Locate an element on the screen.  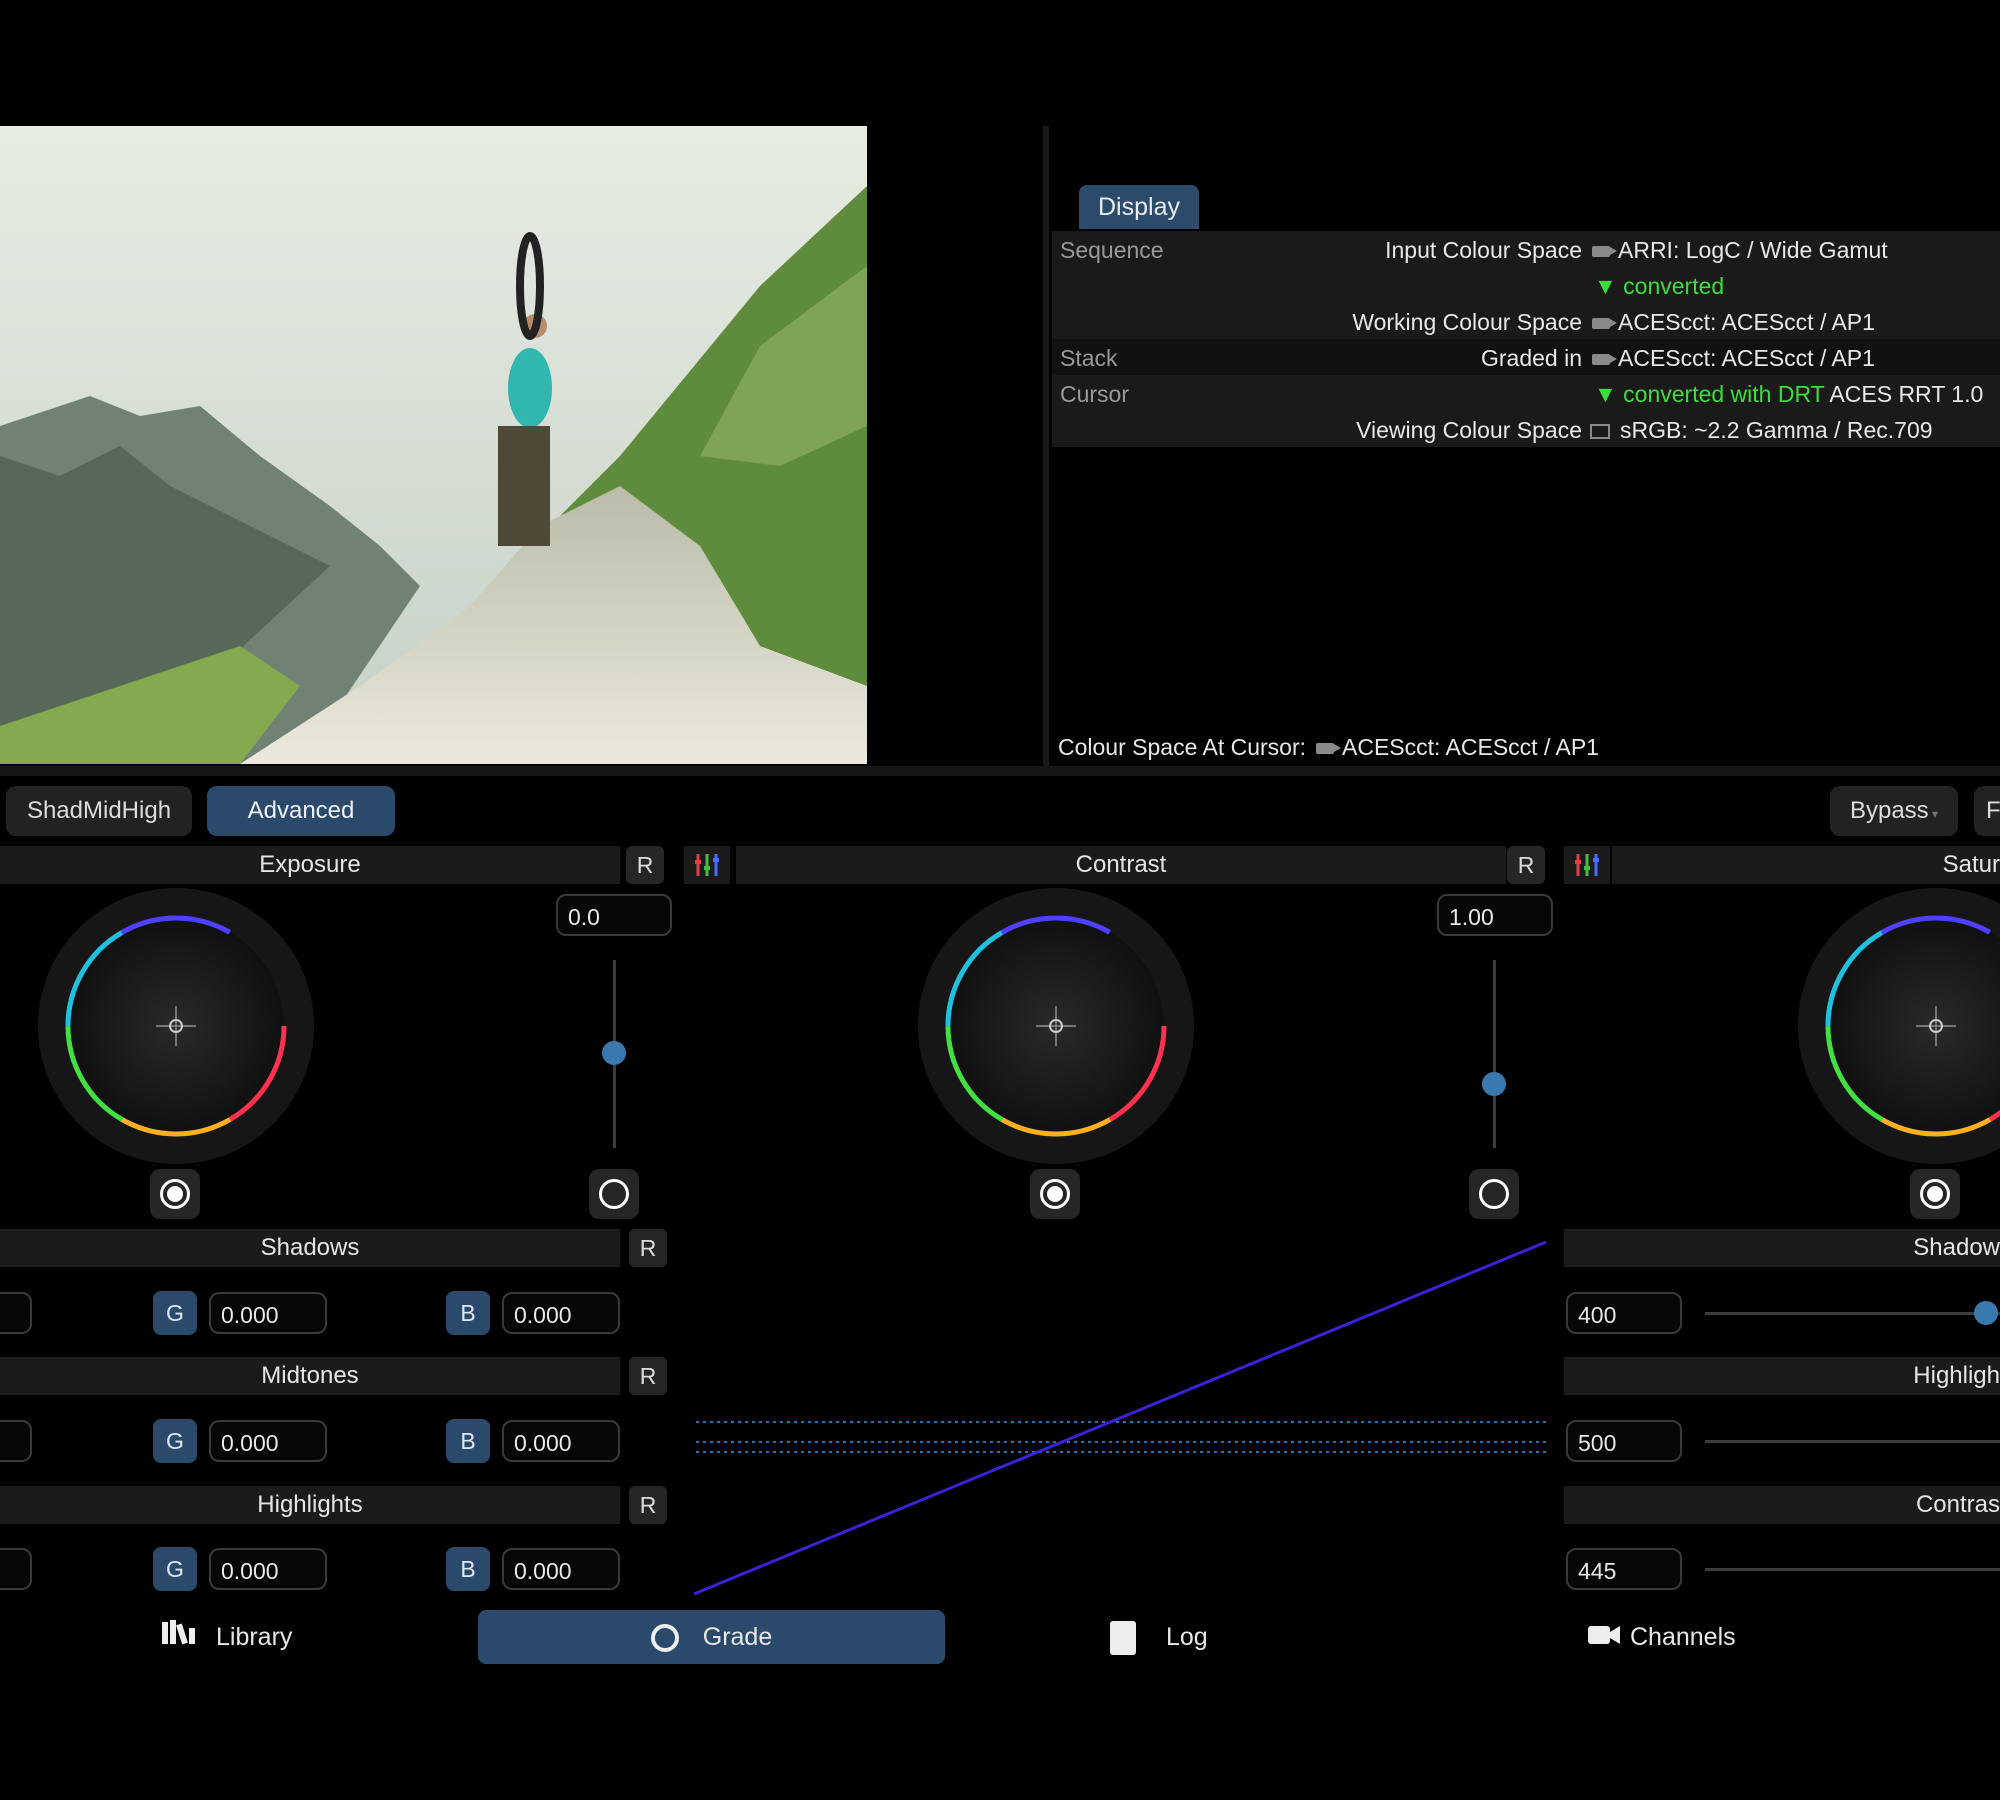
nav-log-label: Log is located at coordinates (1187, 1637).